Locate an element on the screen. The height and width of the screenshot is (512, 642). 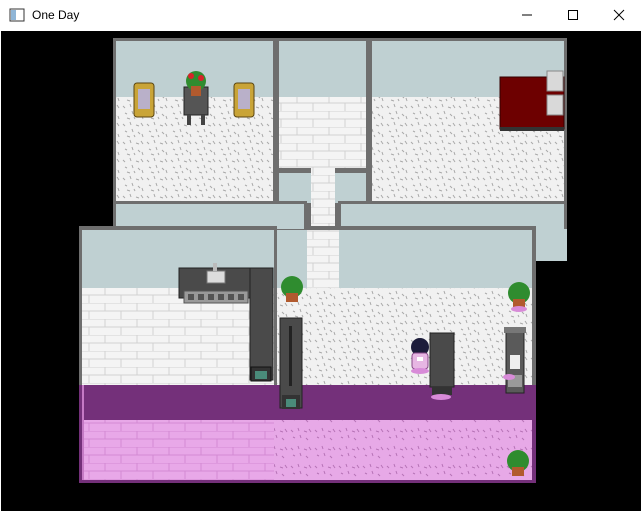
window-title: One Day is located at coordinates (56, 15).